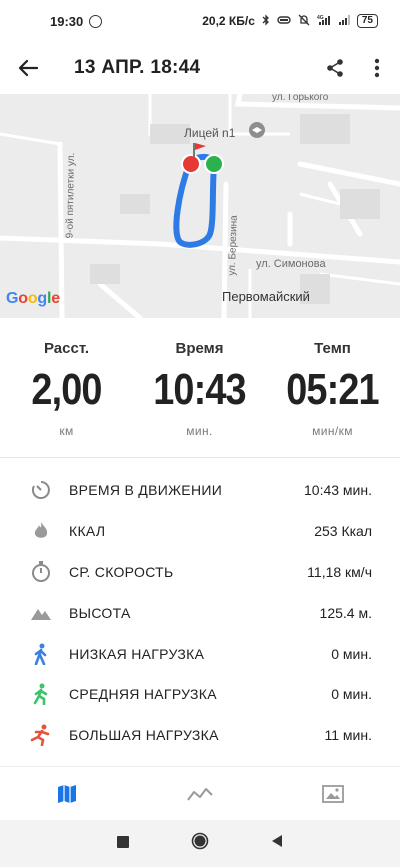  What do you see at coordinates (344, 21) in the screenshot?
I see `signal-icon` at bounding box center [344, 21].